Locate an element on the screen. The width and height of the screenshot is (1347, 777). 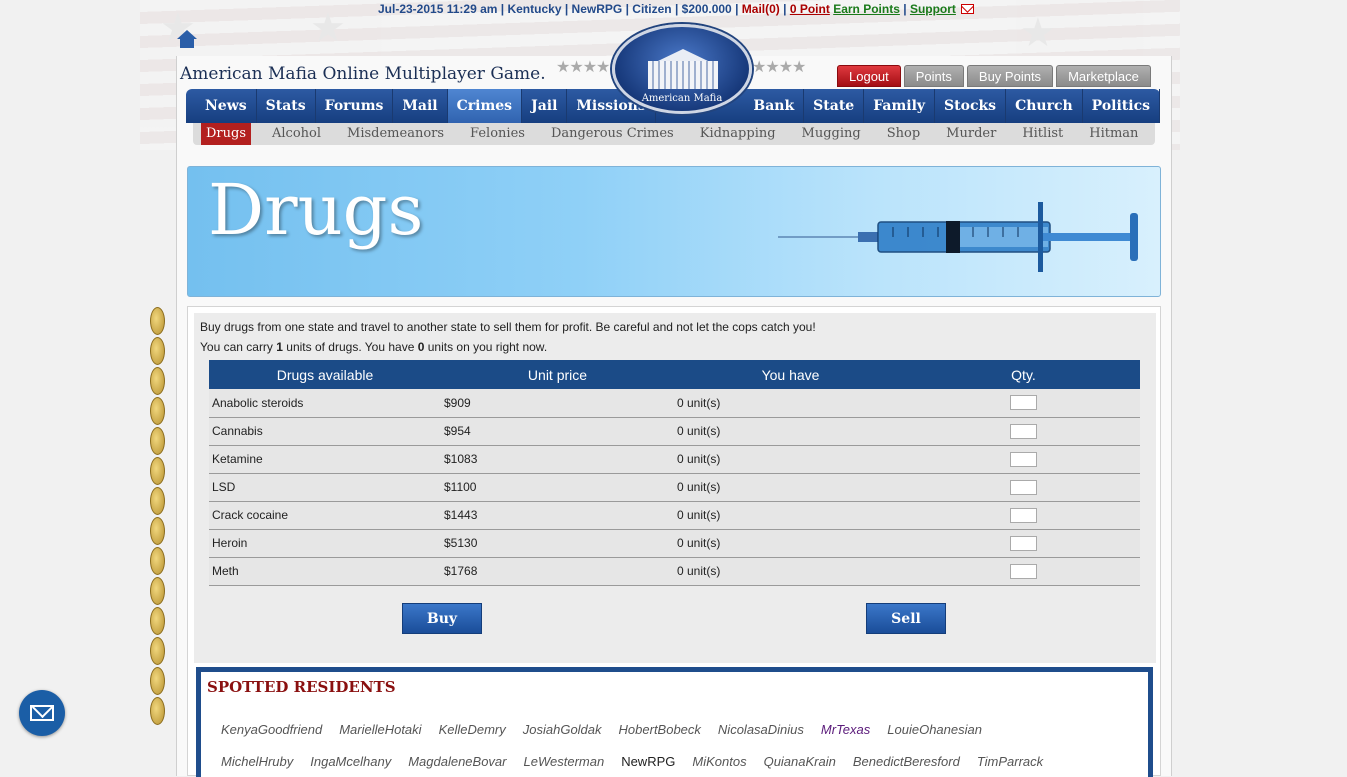
support-link: Support is located at coordinates (933, 9).